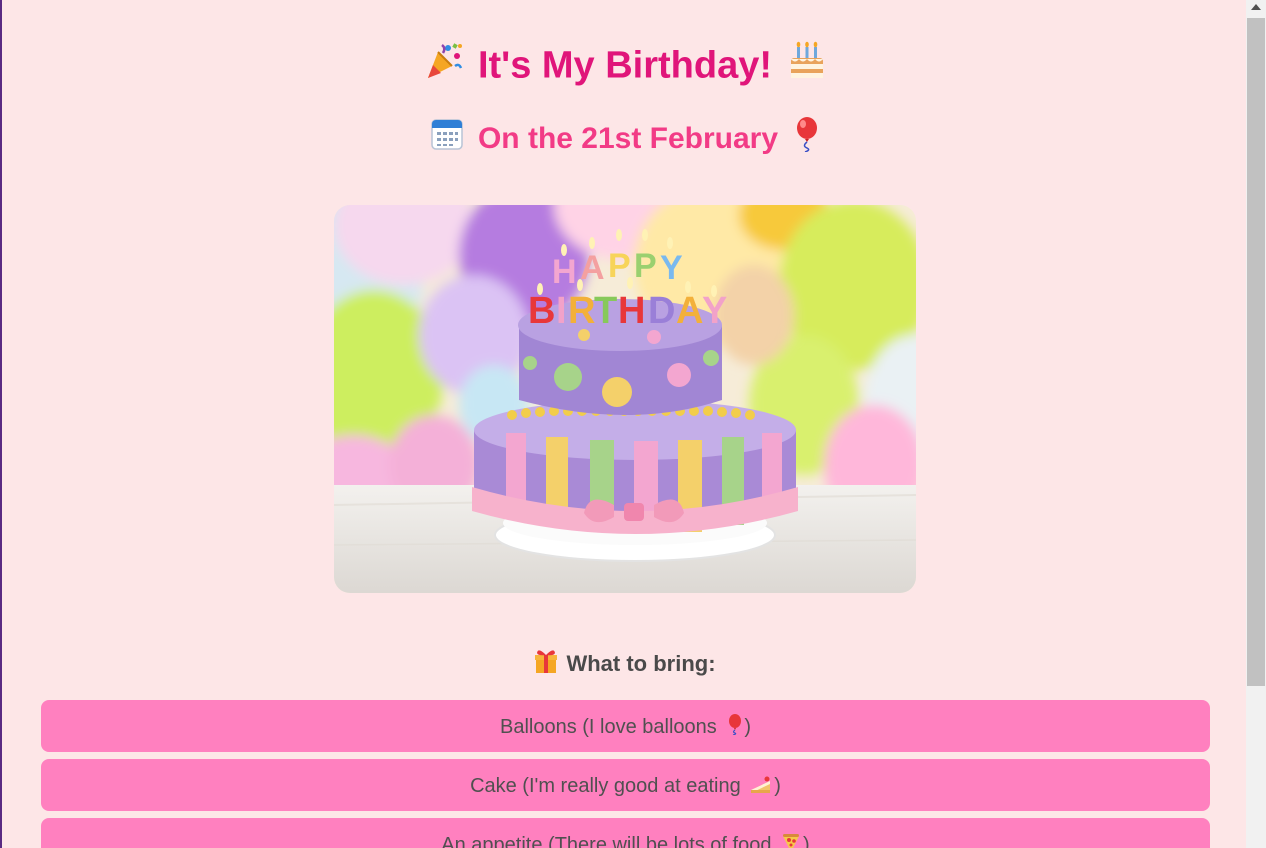 The image size is (1266, 848). Describe the element at coordinates (671, 268) in the screenshot. I see `svg-text: Y` at that location.